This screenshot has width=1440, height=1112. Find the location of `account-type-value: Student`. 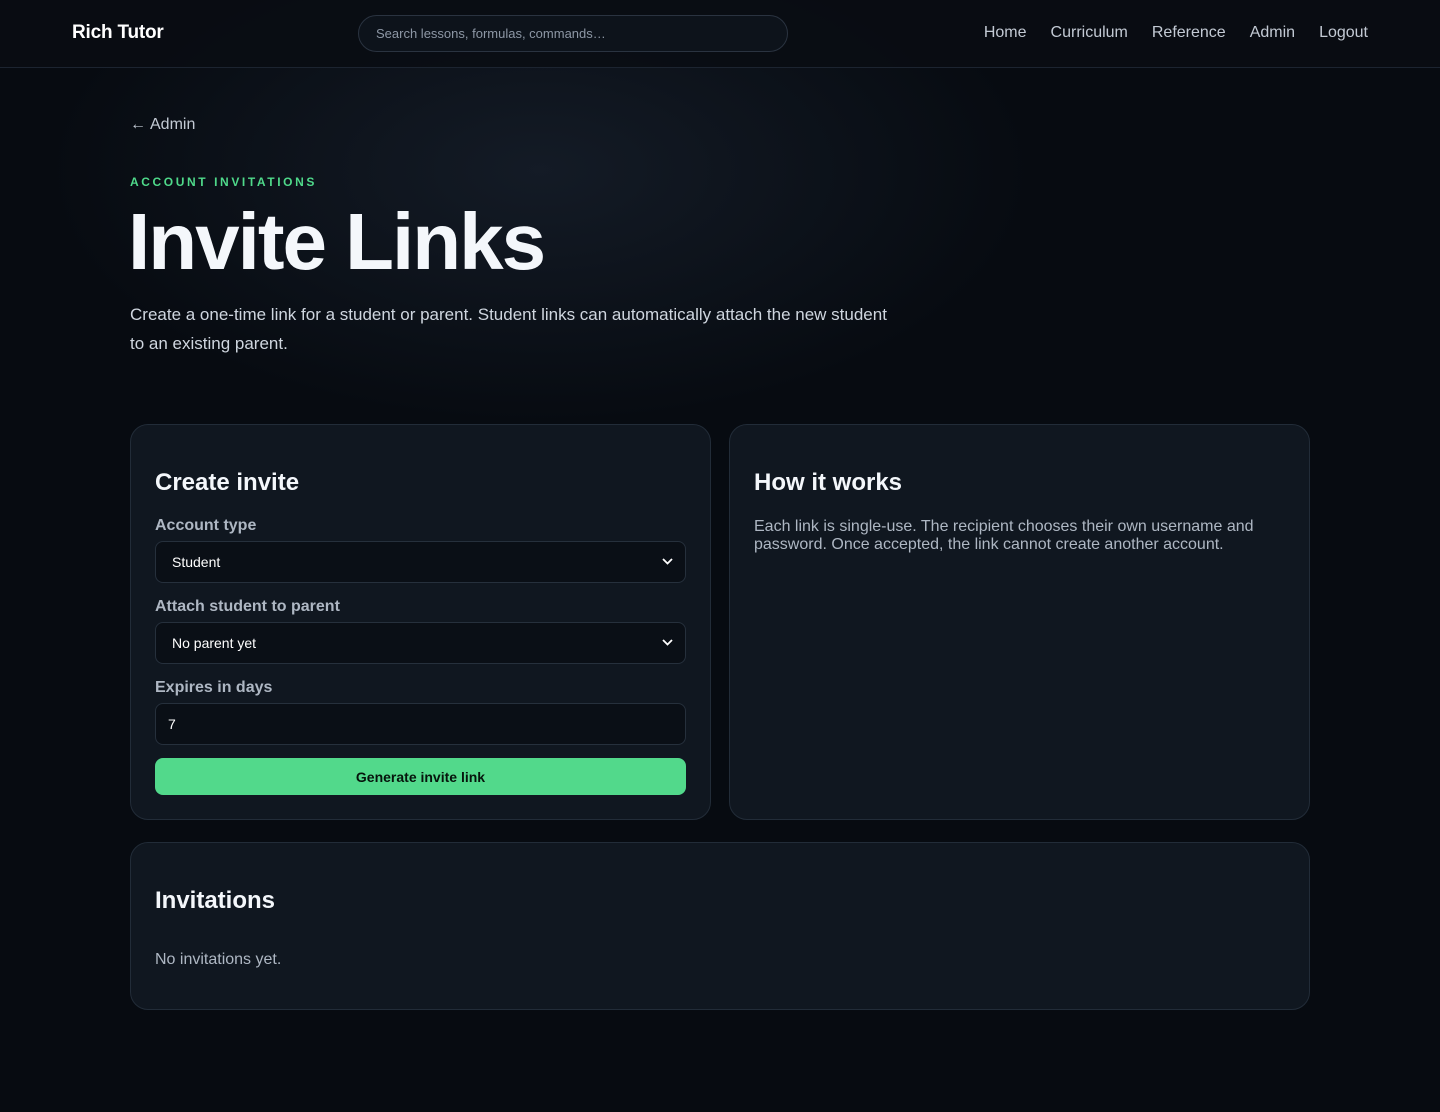

account-type-value: Student is located at coordinates (196, 562).